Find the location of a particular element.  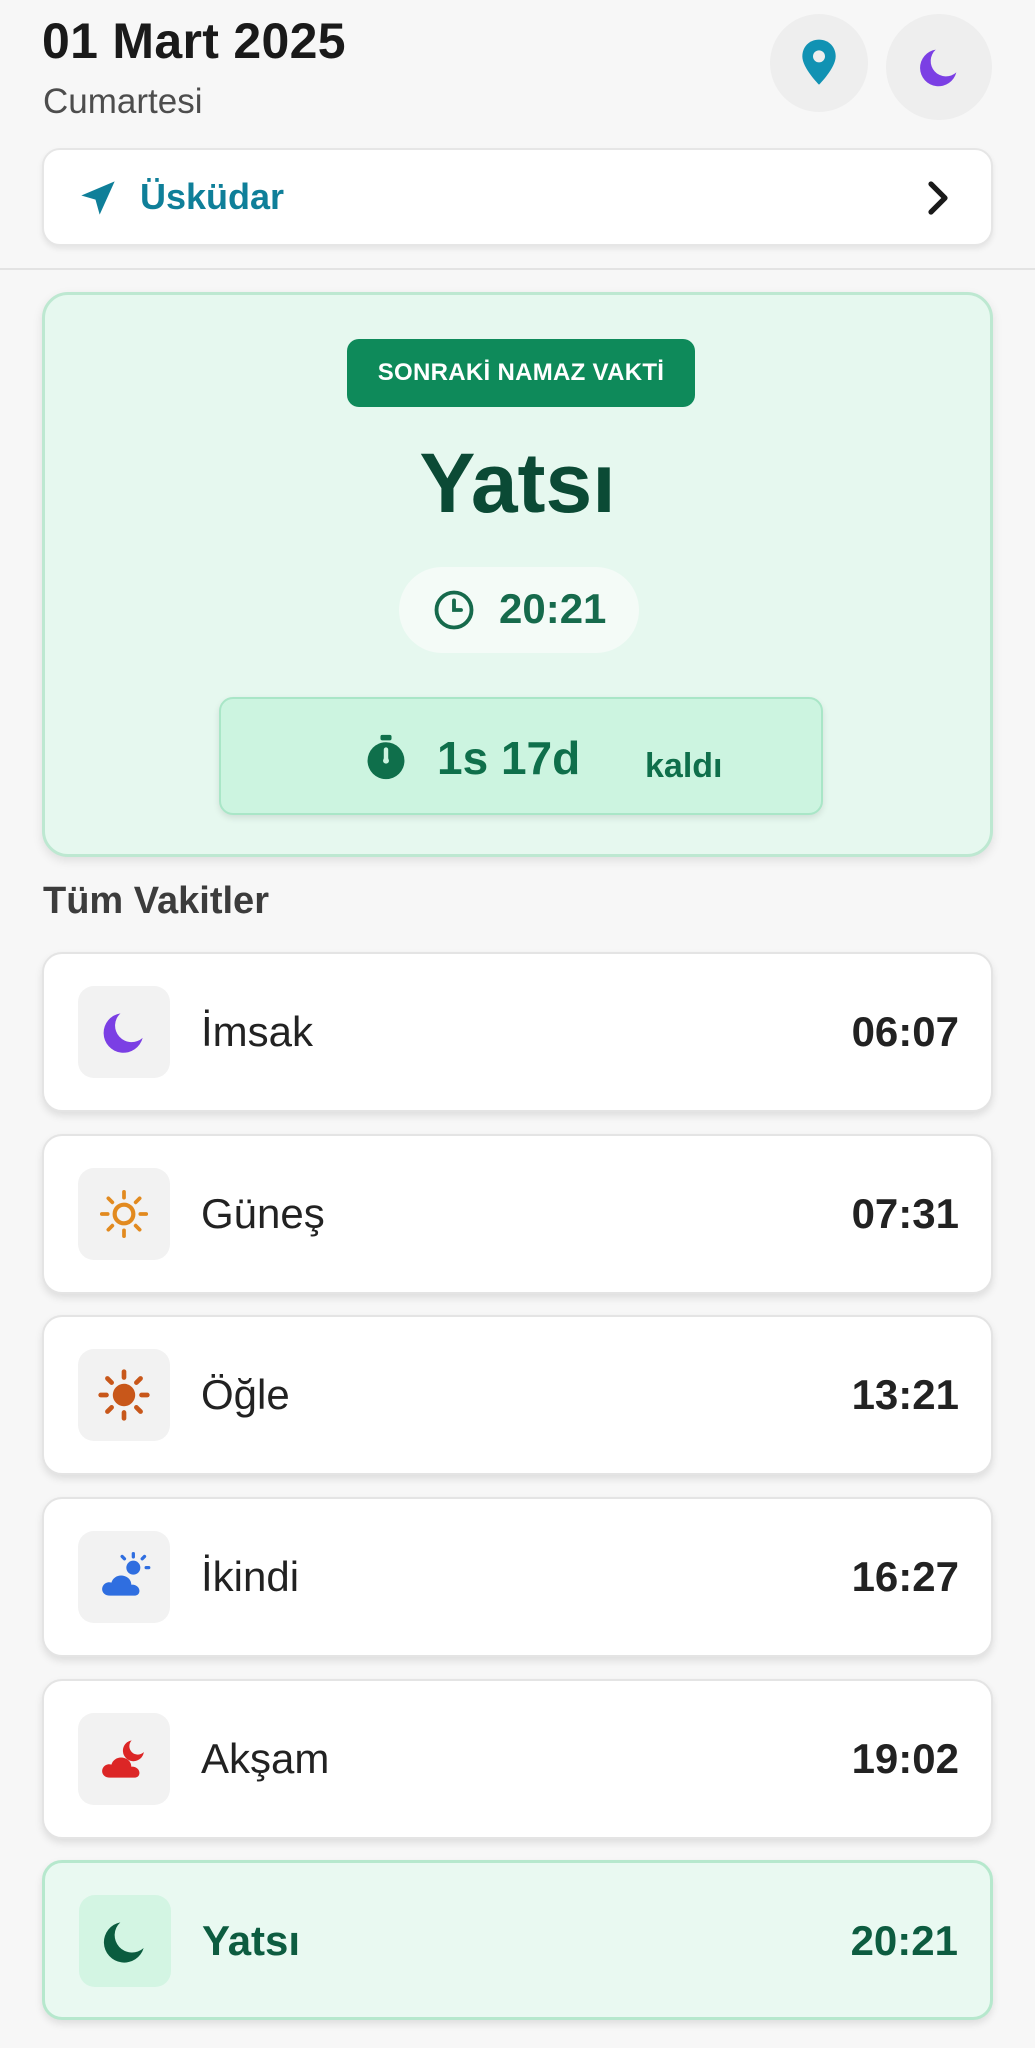

remaining-time: 1s 17d is located at coordinates (509, 758).